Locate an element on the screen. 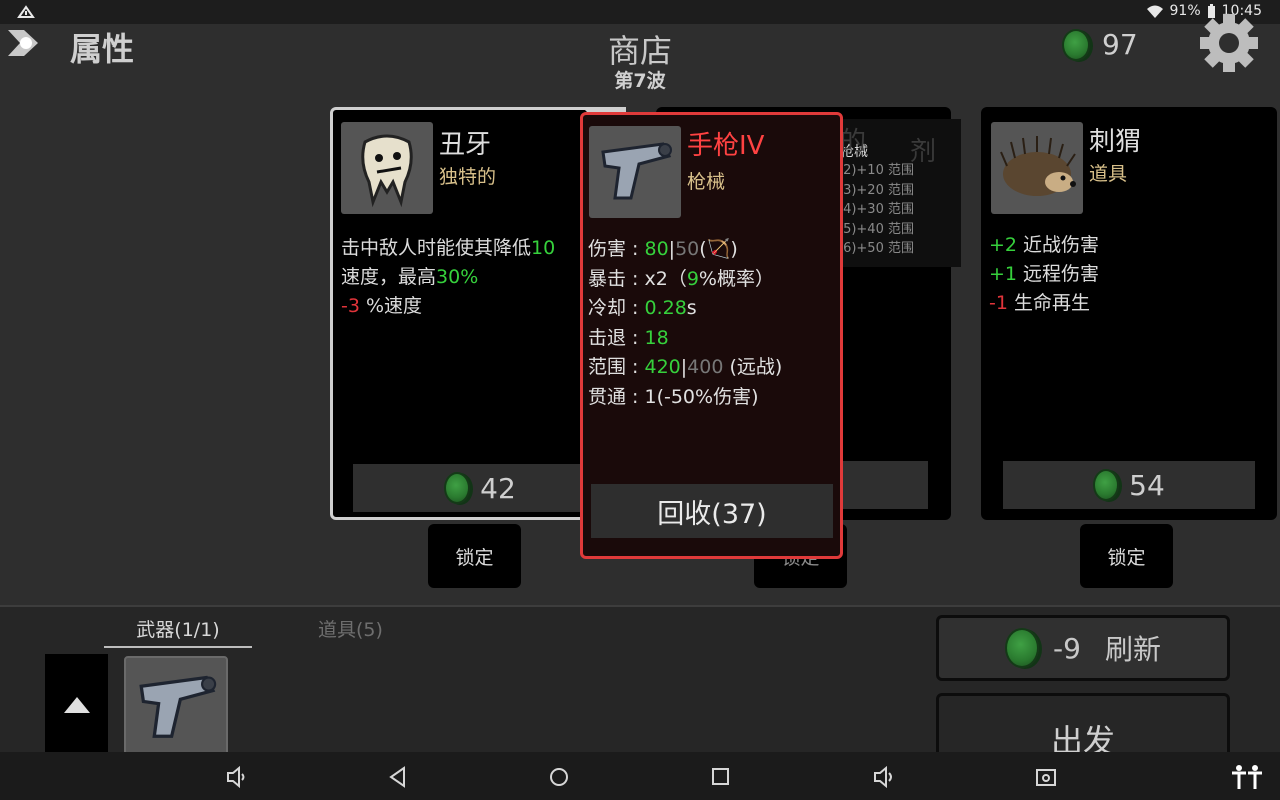 This screenshot has width=1280, height=800. text-segment: 击中敌人时能使其降低 is located at coordinates (436, 248).